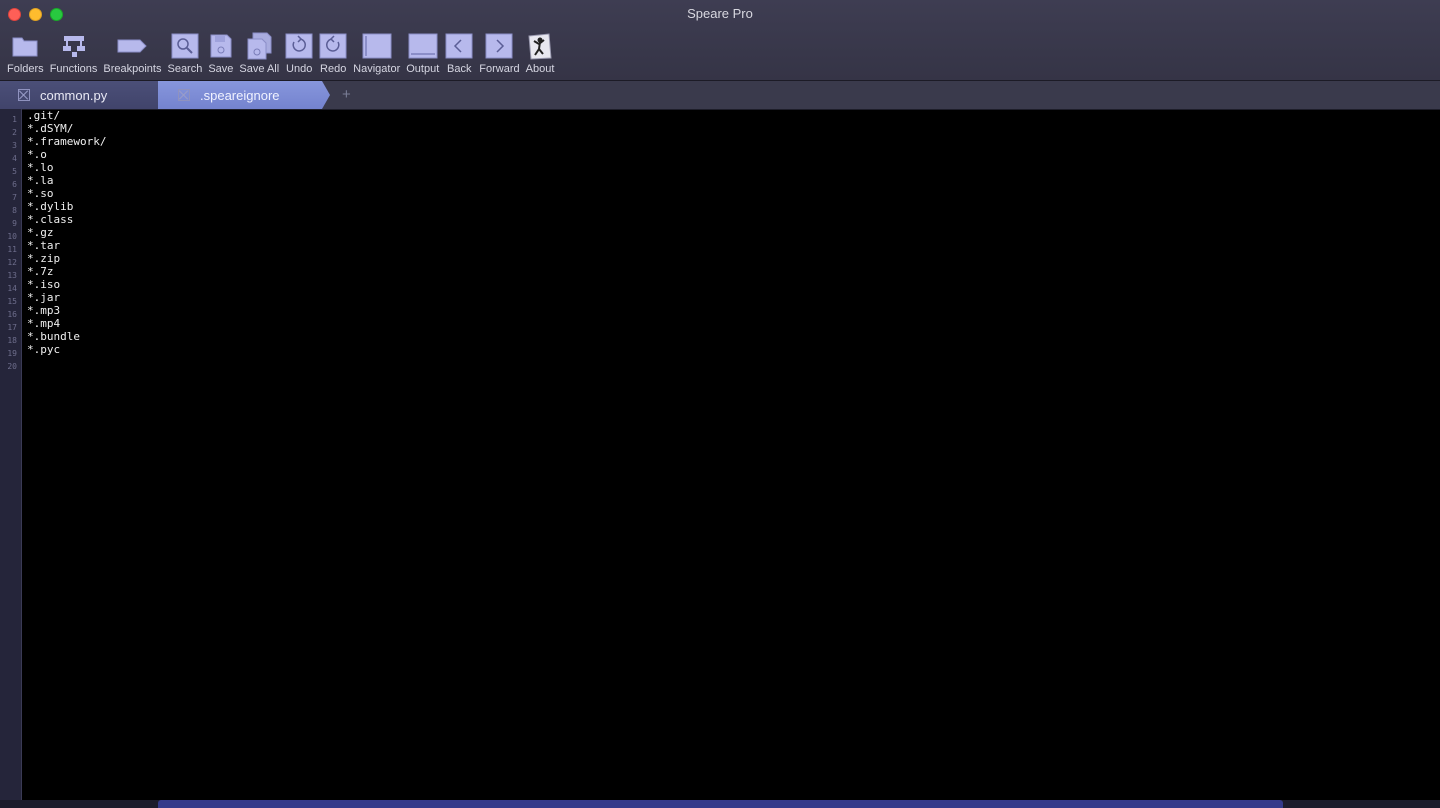  Describe the element at coordinates (240, 95) in the screenshot. I see `tab-label: .speareignore` at that location.